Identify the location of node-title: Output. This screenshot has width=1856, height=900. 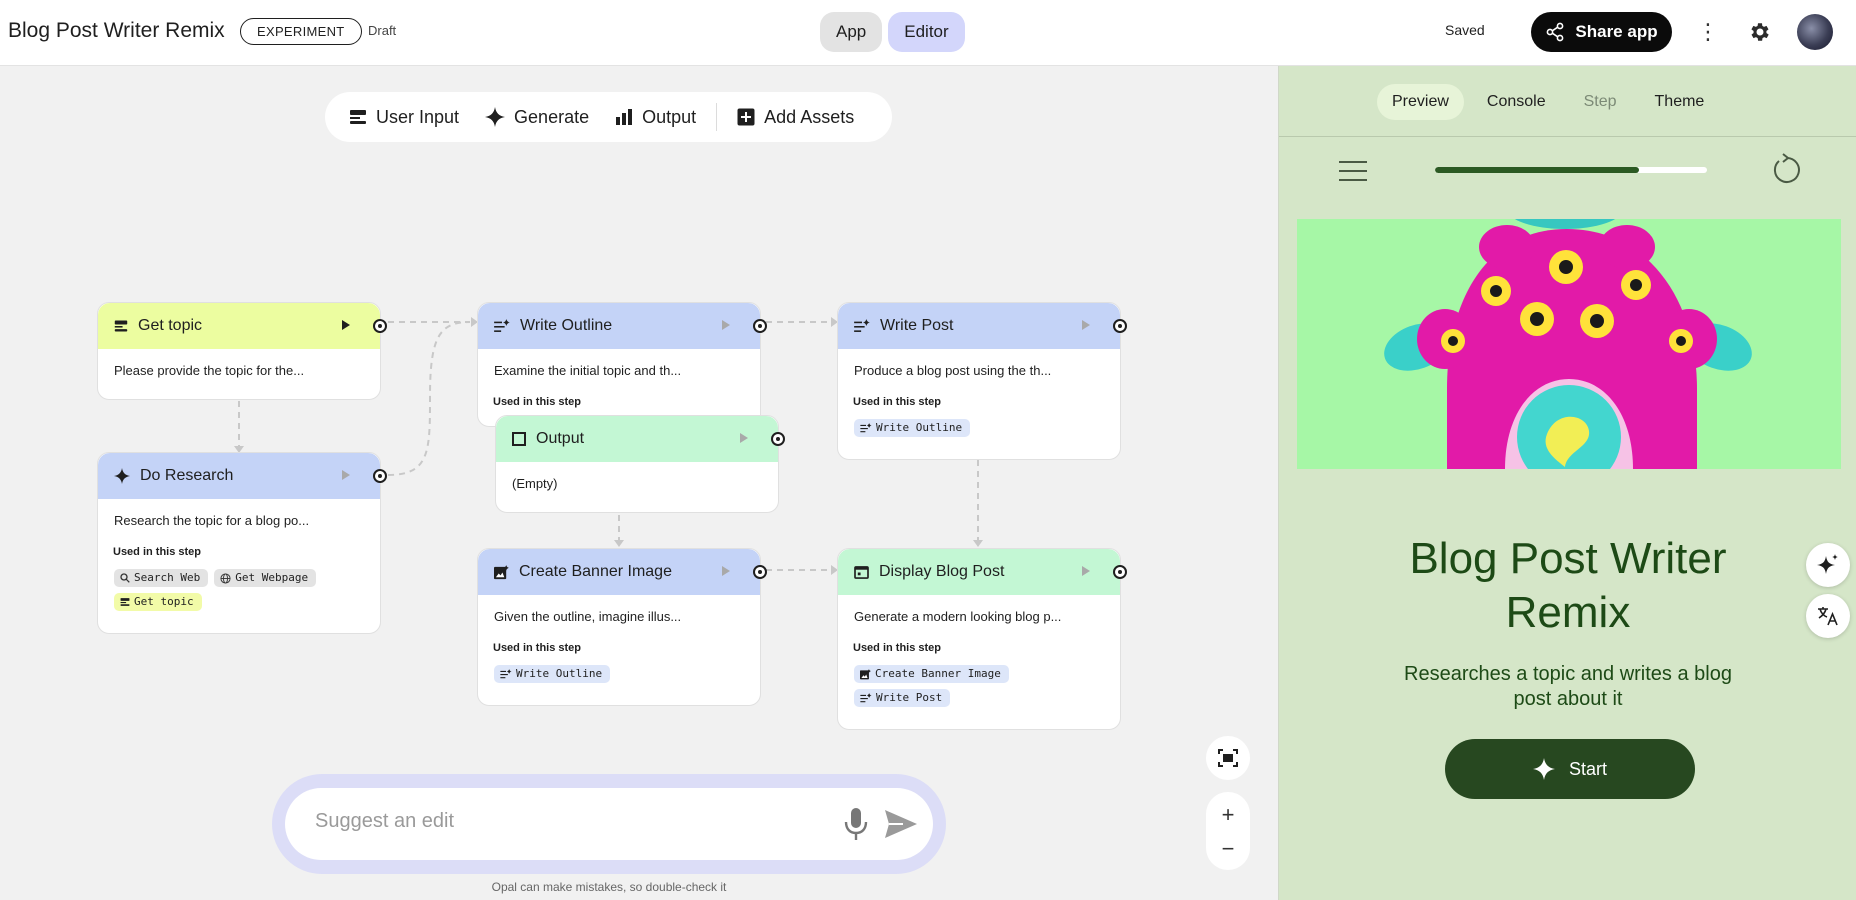
(560, 438).